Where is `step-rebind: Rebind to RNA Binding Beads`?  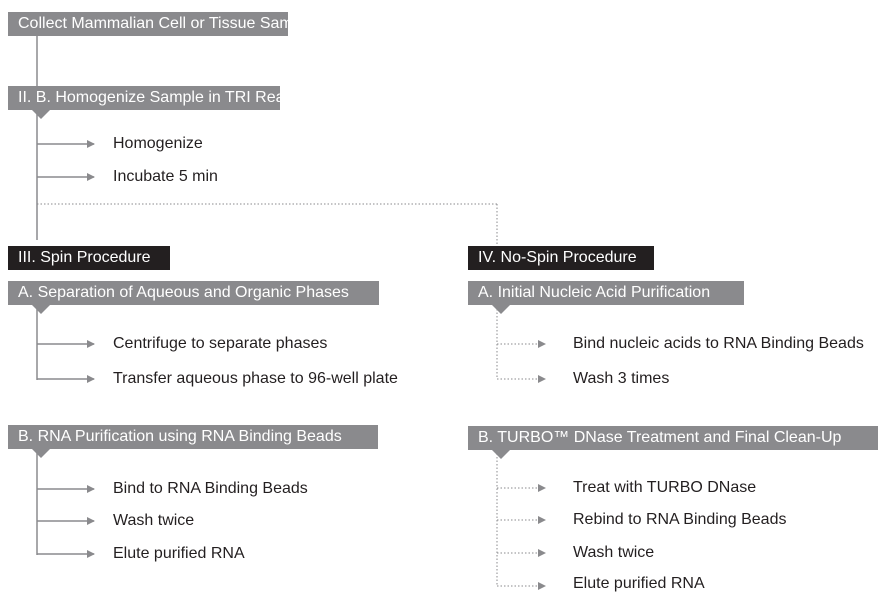
step-rebind: Rebind to RNA Binding Beads is located at coordinates (680, 519).